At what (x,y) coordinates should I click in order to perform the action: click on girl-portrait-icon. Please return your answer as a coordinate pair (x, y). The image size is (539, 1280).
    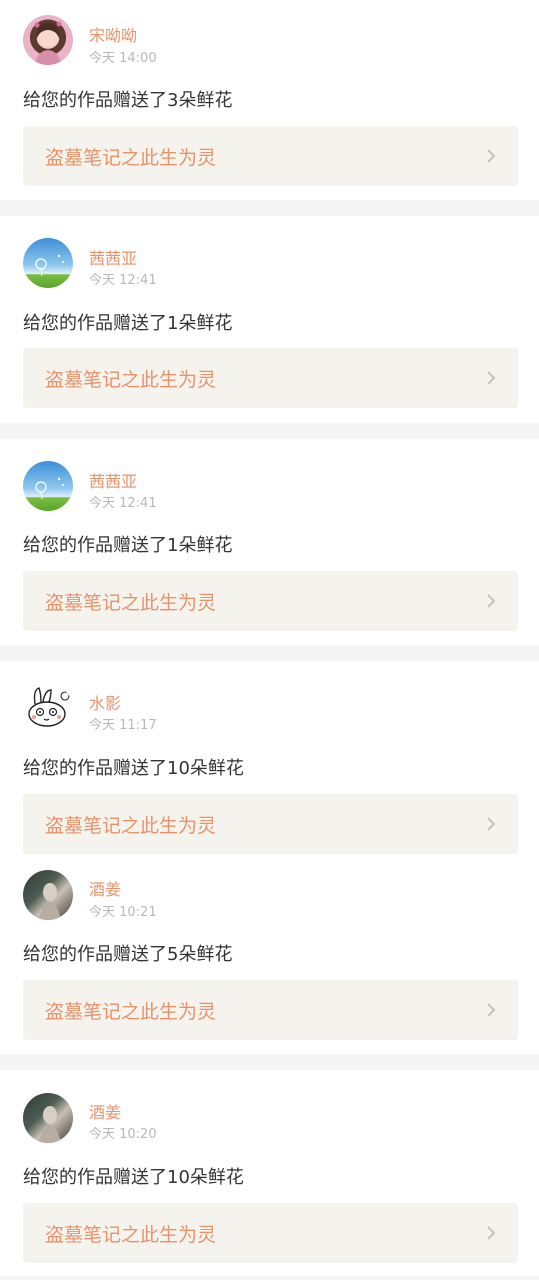
    Looking at the image, I should click on (48, 43).